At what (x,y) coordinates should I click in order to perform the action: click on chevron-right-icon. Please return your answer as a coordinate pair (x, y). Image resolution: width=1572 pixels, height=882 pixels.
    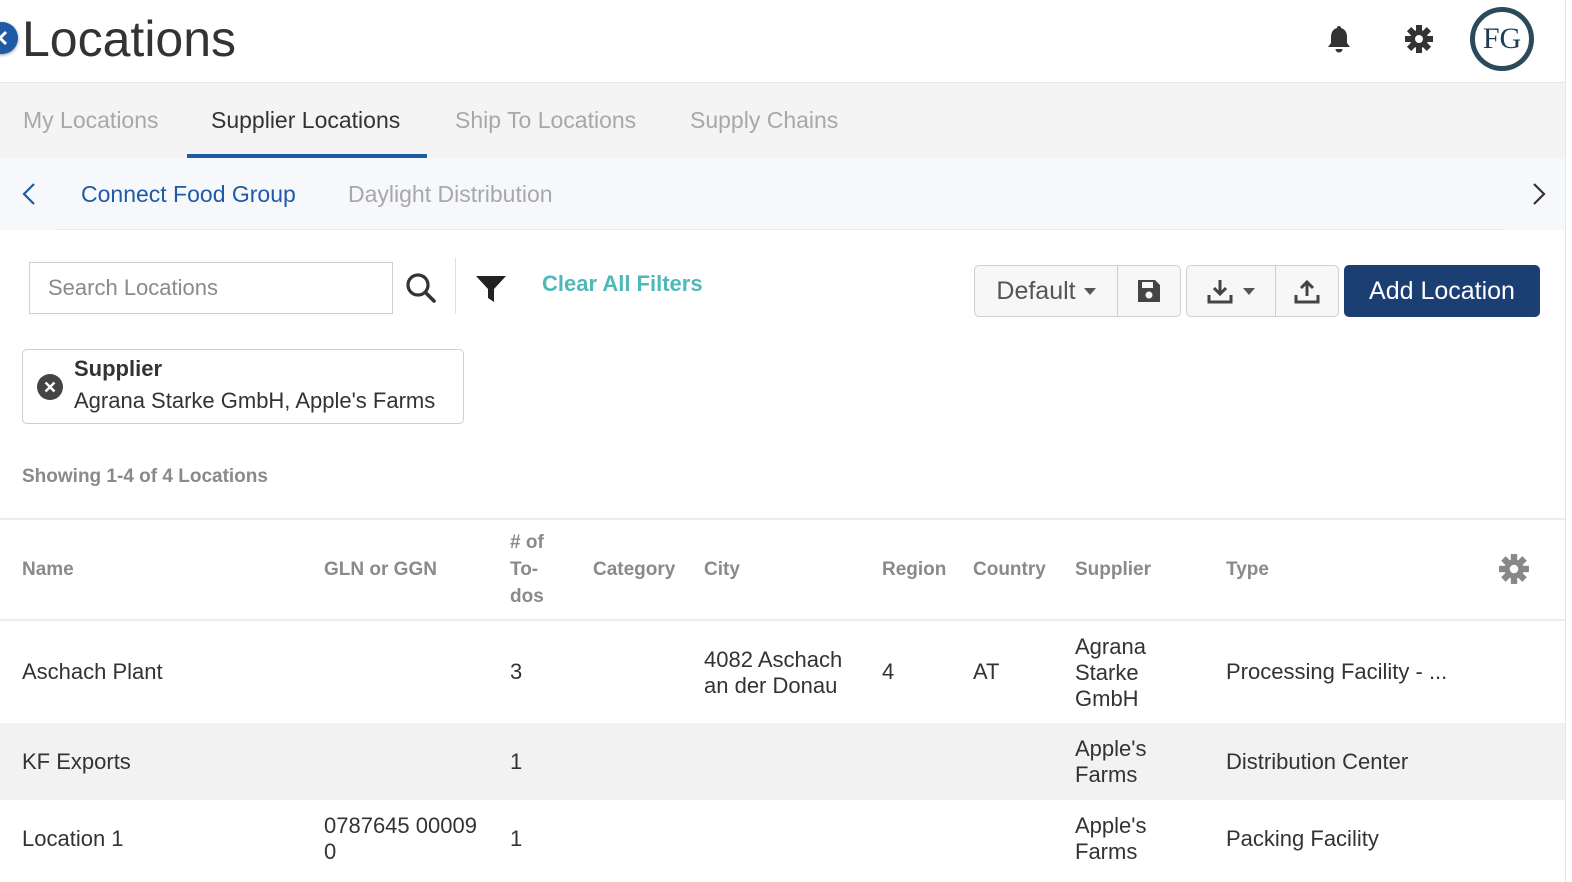
    Looking at the image, I should click on (1538, 194).